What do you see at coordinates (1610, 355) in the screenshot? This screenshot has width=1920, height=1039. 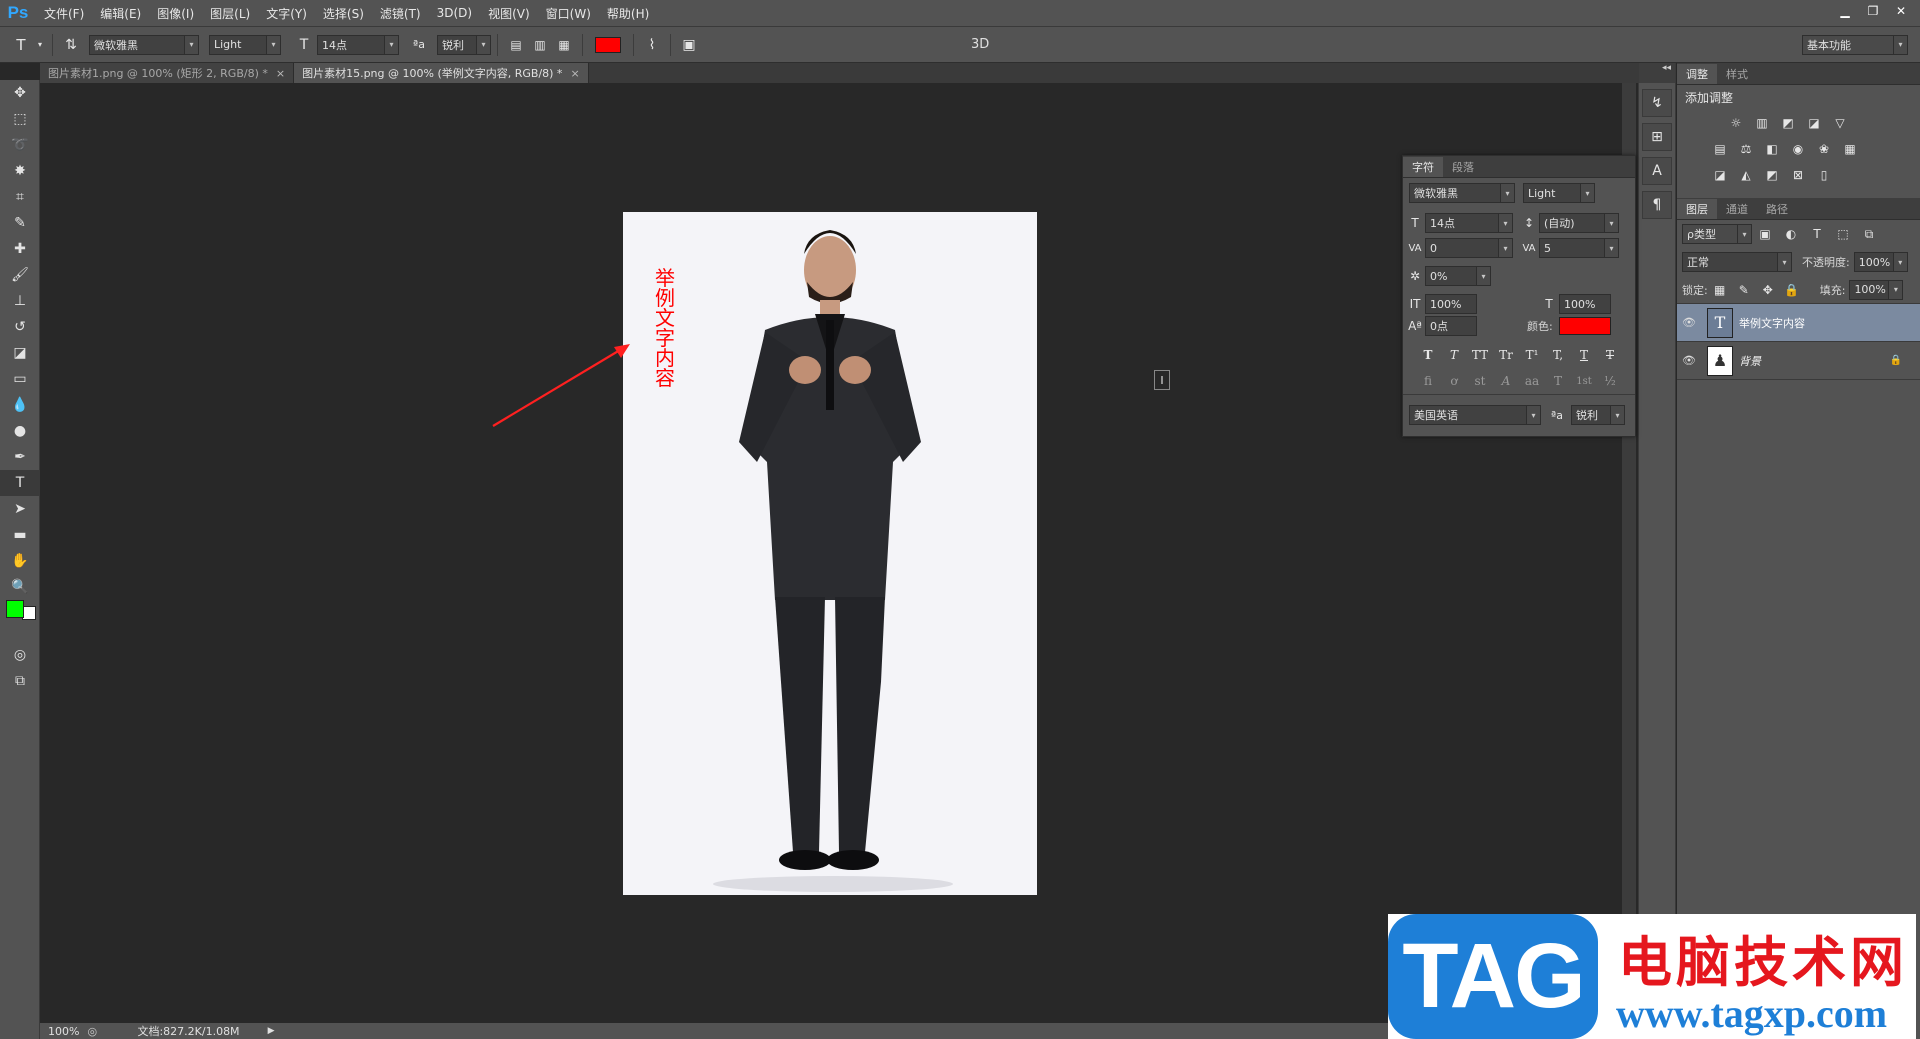 I see `strikethrough-button: T` at bounding box center [1610, 355].